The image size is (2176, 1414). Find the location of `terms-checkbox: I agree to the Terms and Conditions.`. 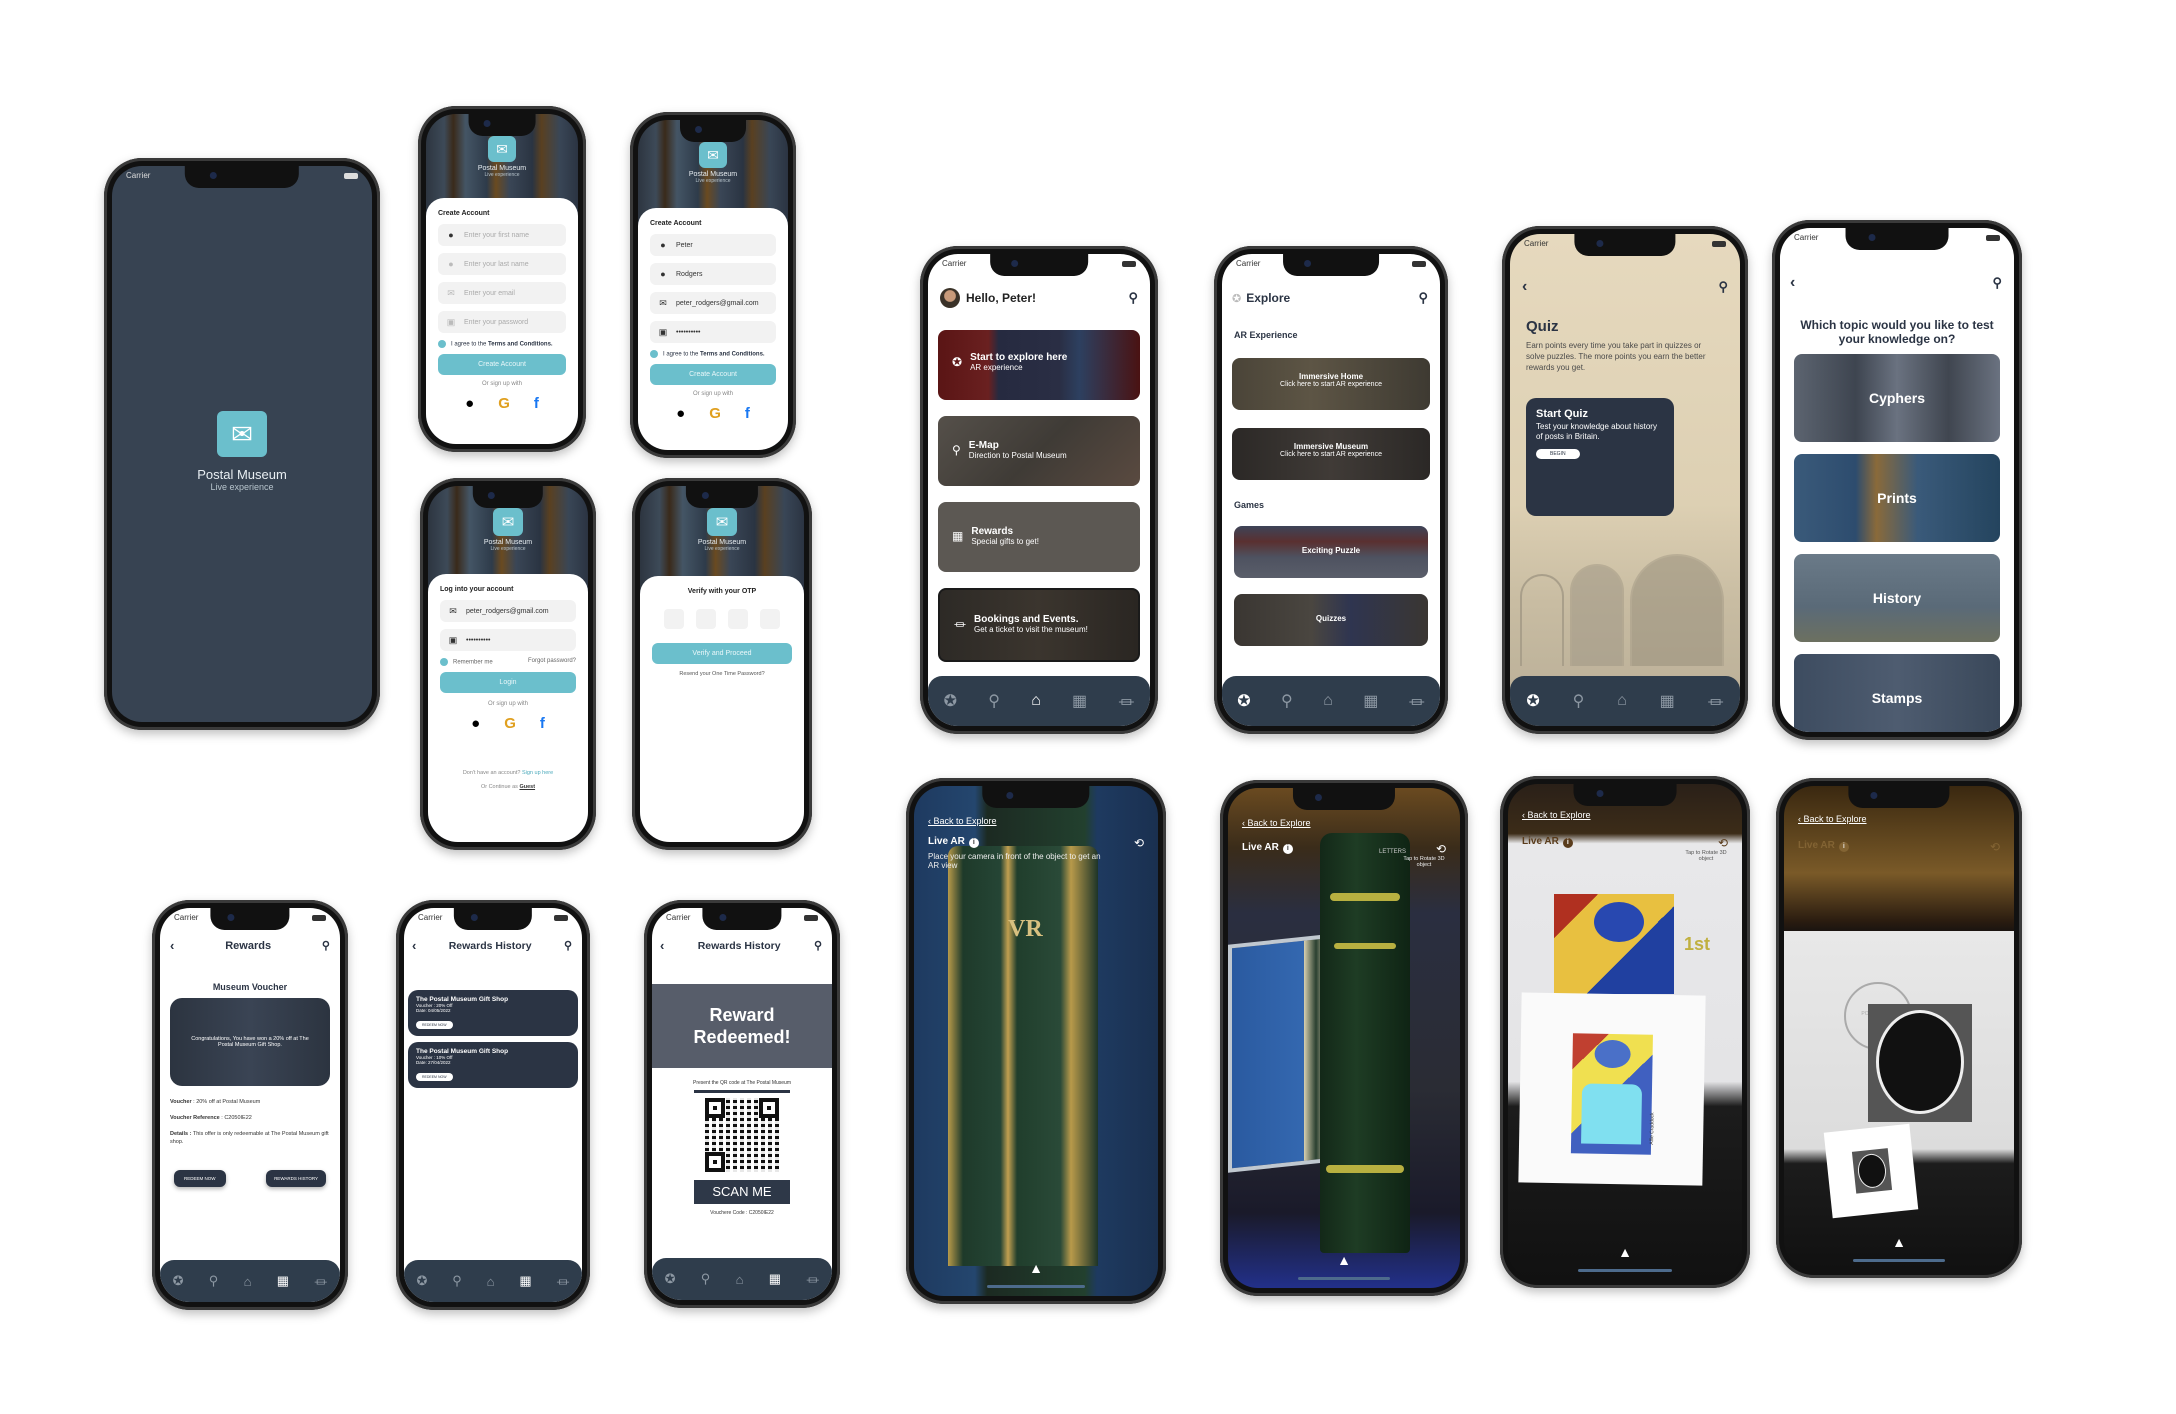

terms-checkbox: I agree to the Terms and Conditions. is located at coordinates (713, 354).